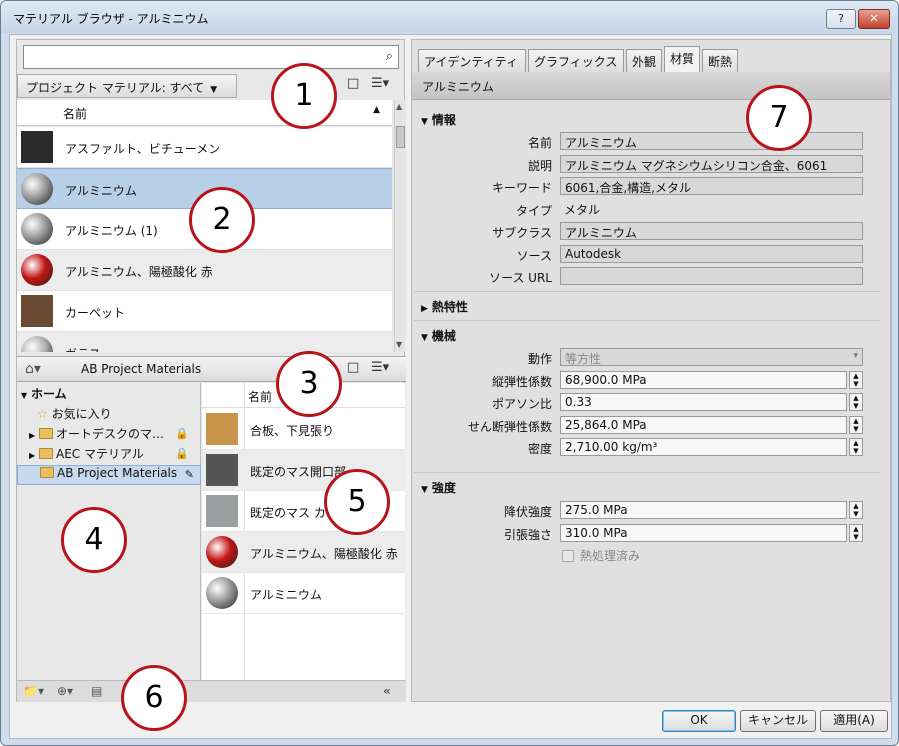 Image resolution: width=899 pixels, height=746 pixels. Describe the element at coordinates (399, 344) in the screenshot. I see `scroll-down-icon: ▼` at that location.